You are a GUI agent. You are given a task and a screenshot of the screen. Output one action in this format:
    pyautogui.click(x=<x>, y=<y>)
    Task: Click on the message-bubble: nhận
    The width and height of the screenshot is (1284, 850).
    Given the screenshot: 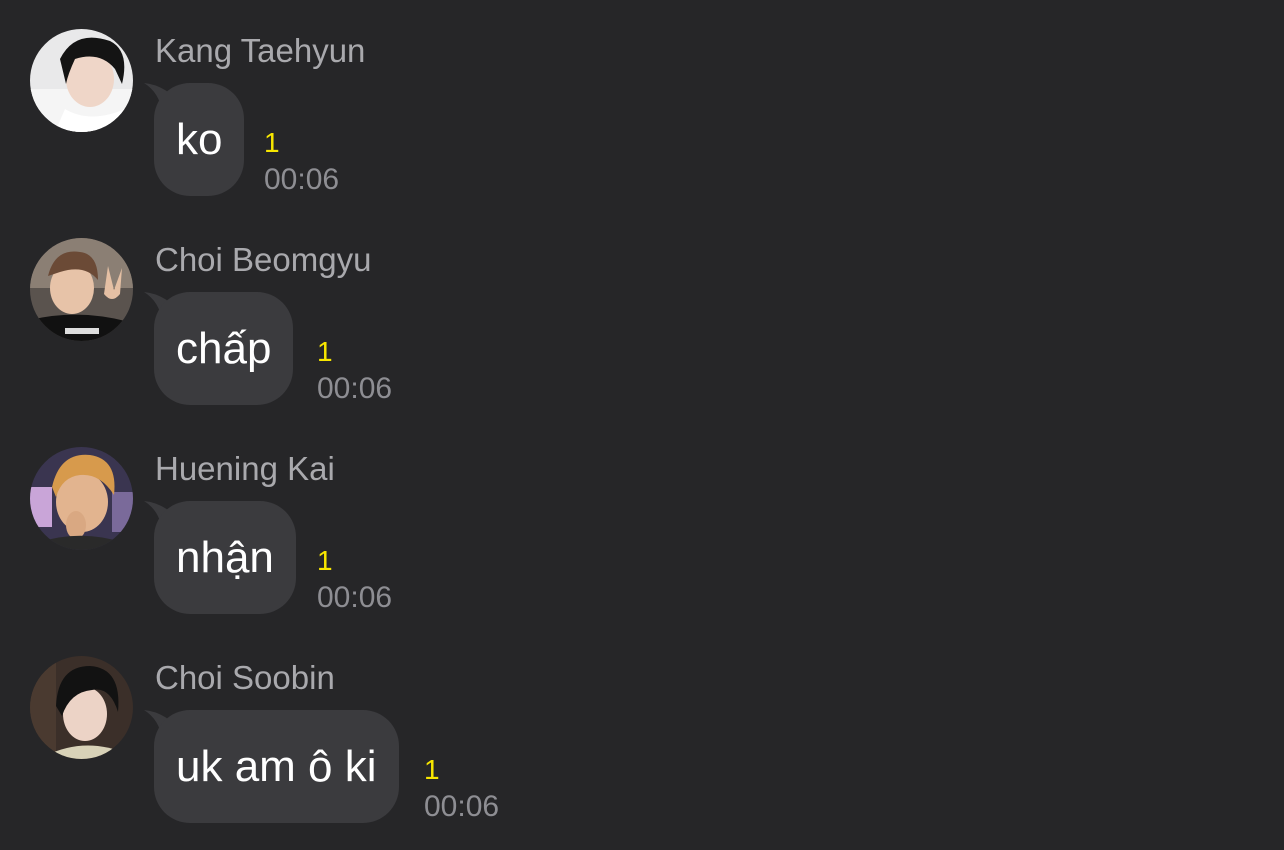 What is the action you would take?
    pyautogui.click(x=225, y=557)
    